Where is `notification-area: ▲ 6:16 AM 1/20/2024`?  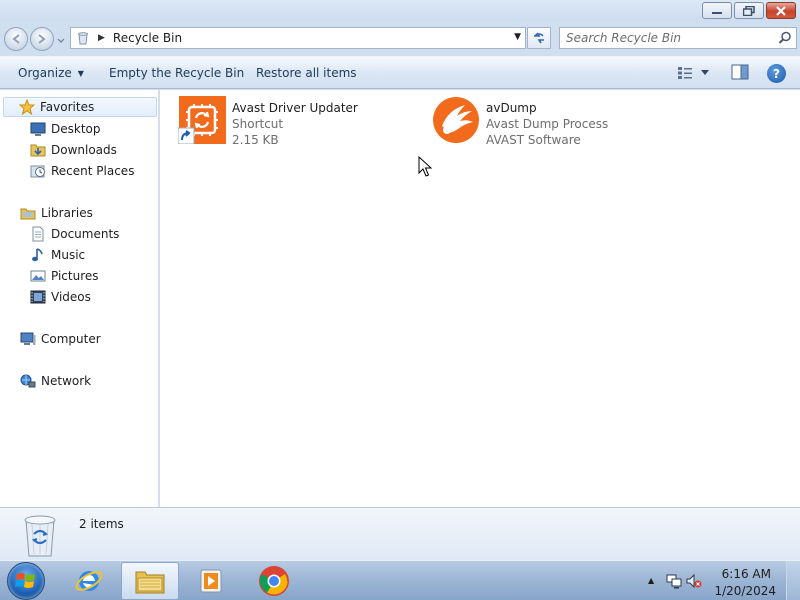 notification-area: ▲ 6:16 AM 1/20/2024 is located at coordinates (720, 580).